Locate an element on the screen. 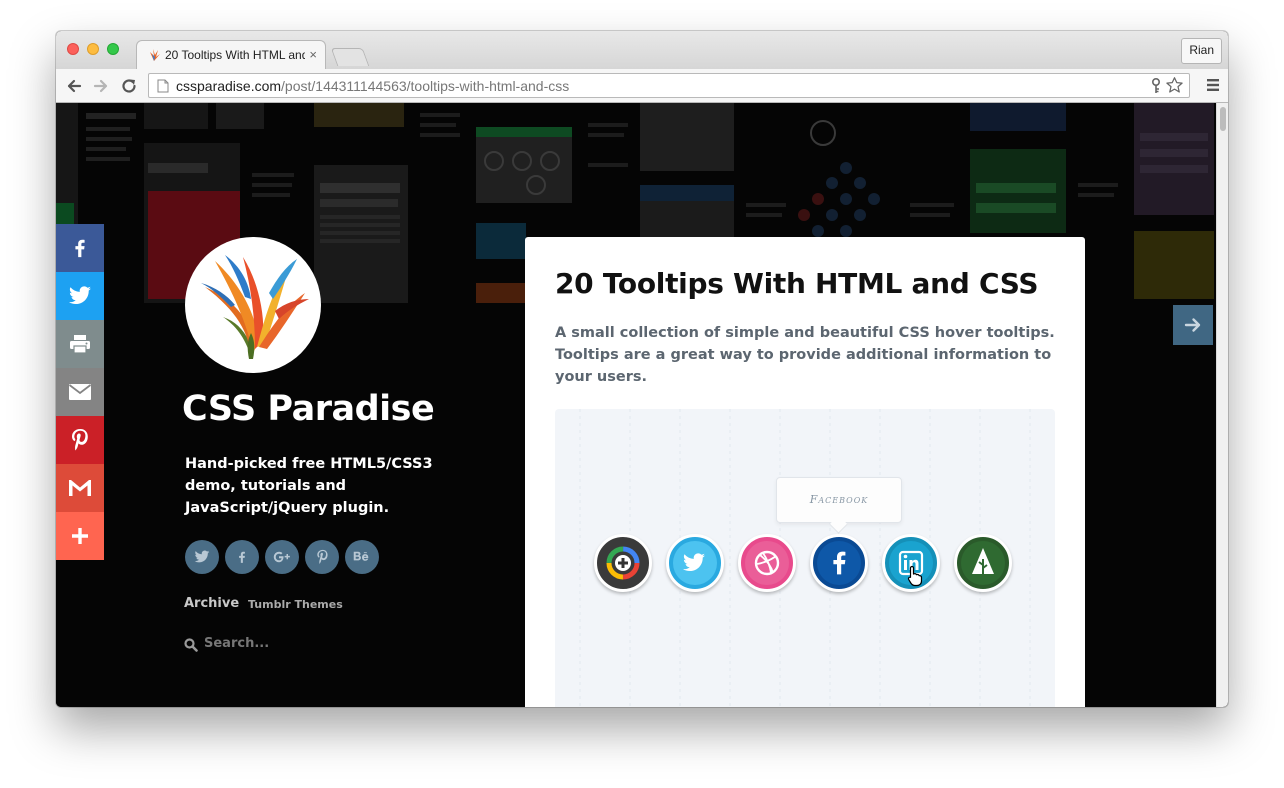 Image resolution: width=1284 pixels, height=788 pixels. zoom-window-button is located at coordinates (113, 49).